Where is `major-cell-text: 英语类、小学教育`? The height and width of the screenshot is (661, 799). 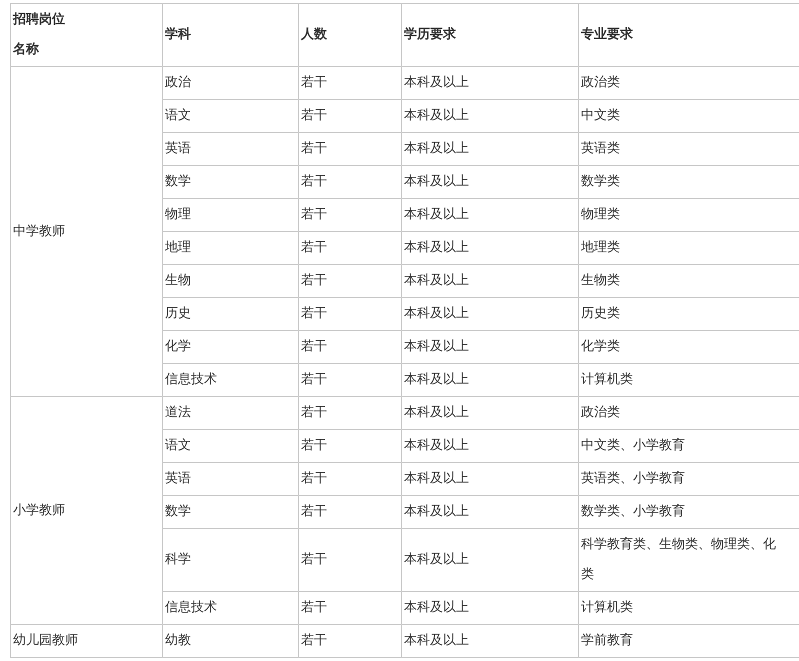
major-cell-text: 英语类、小学教育 is located at coordinates (633, 479).